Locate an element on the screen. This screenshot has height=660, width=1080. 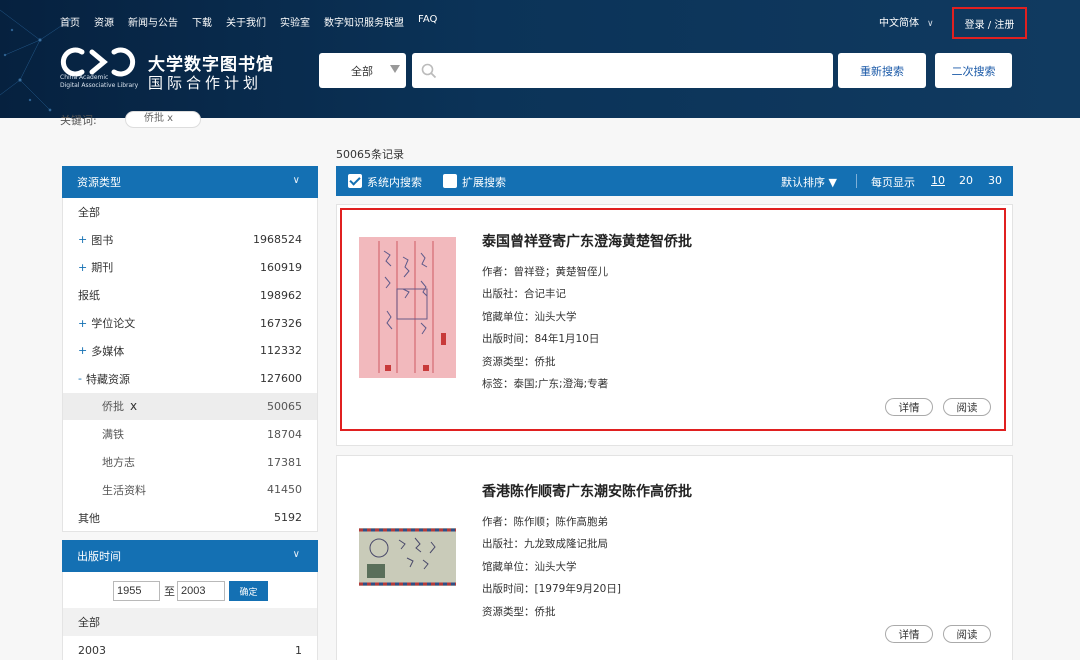
result-date: 出版时间：[1979年9月20日] is located at coordinates (551, 589).